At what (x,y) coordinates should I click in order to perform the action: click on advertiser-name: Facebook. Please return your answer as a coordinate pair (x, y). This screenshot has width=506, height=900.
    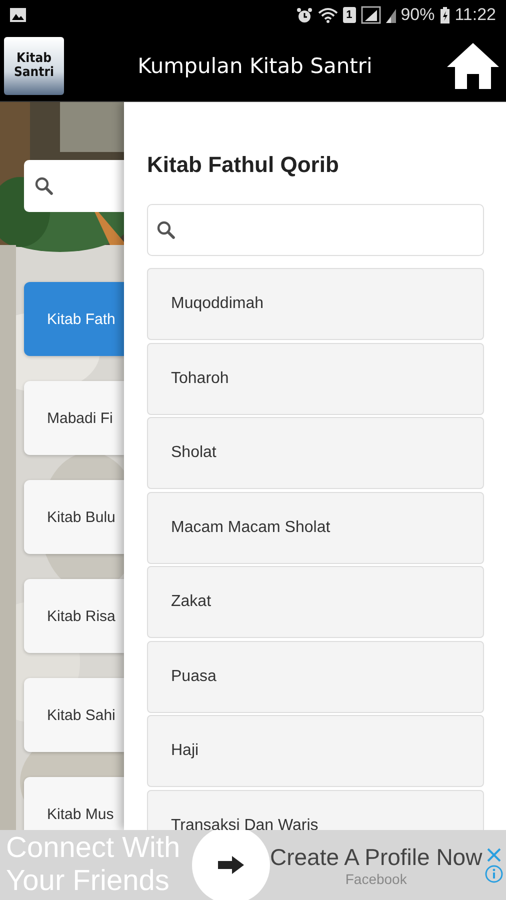
    Looking at the image, I should click on (376, 878).